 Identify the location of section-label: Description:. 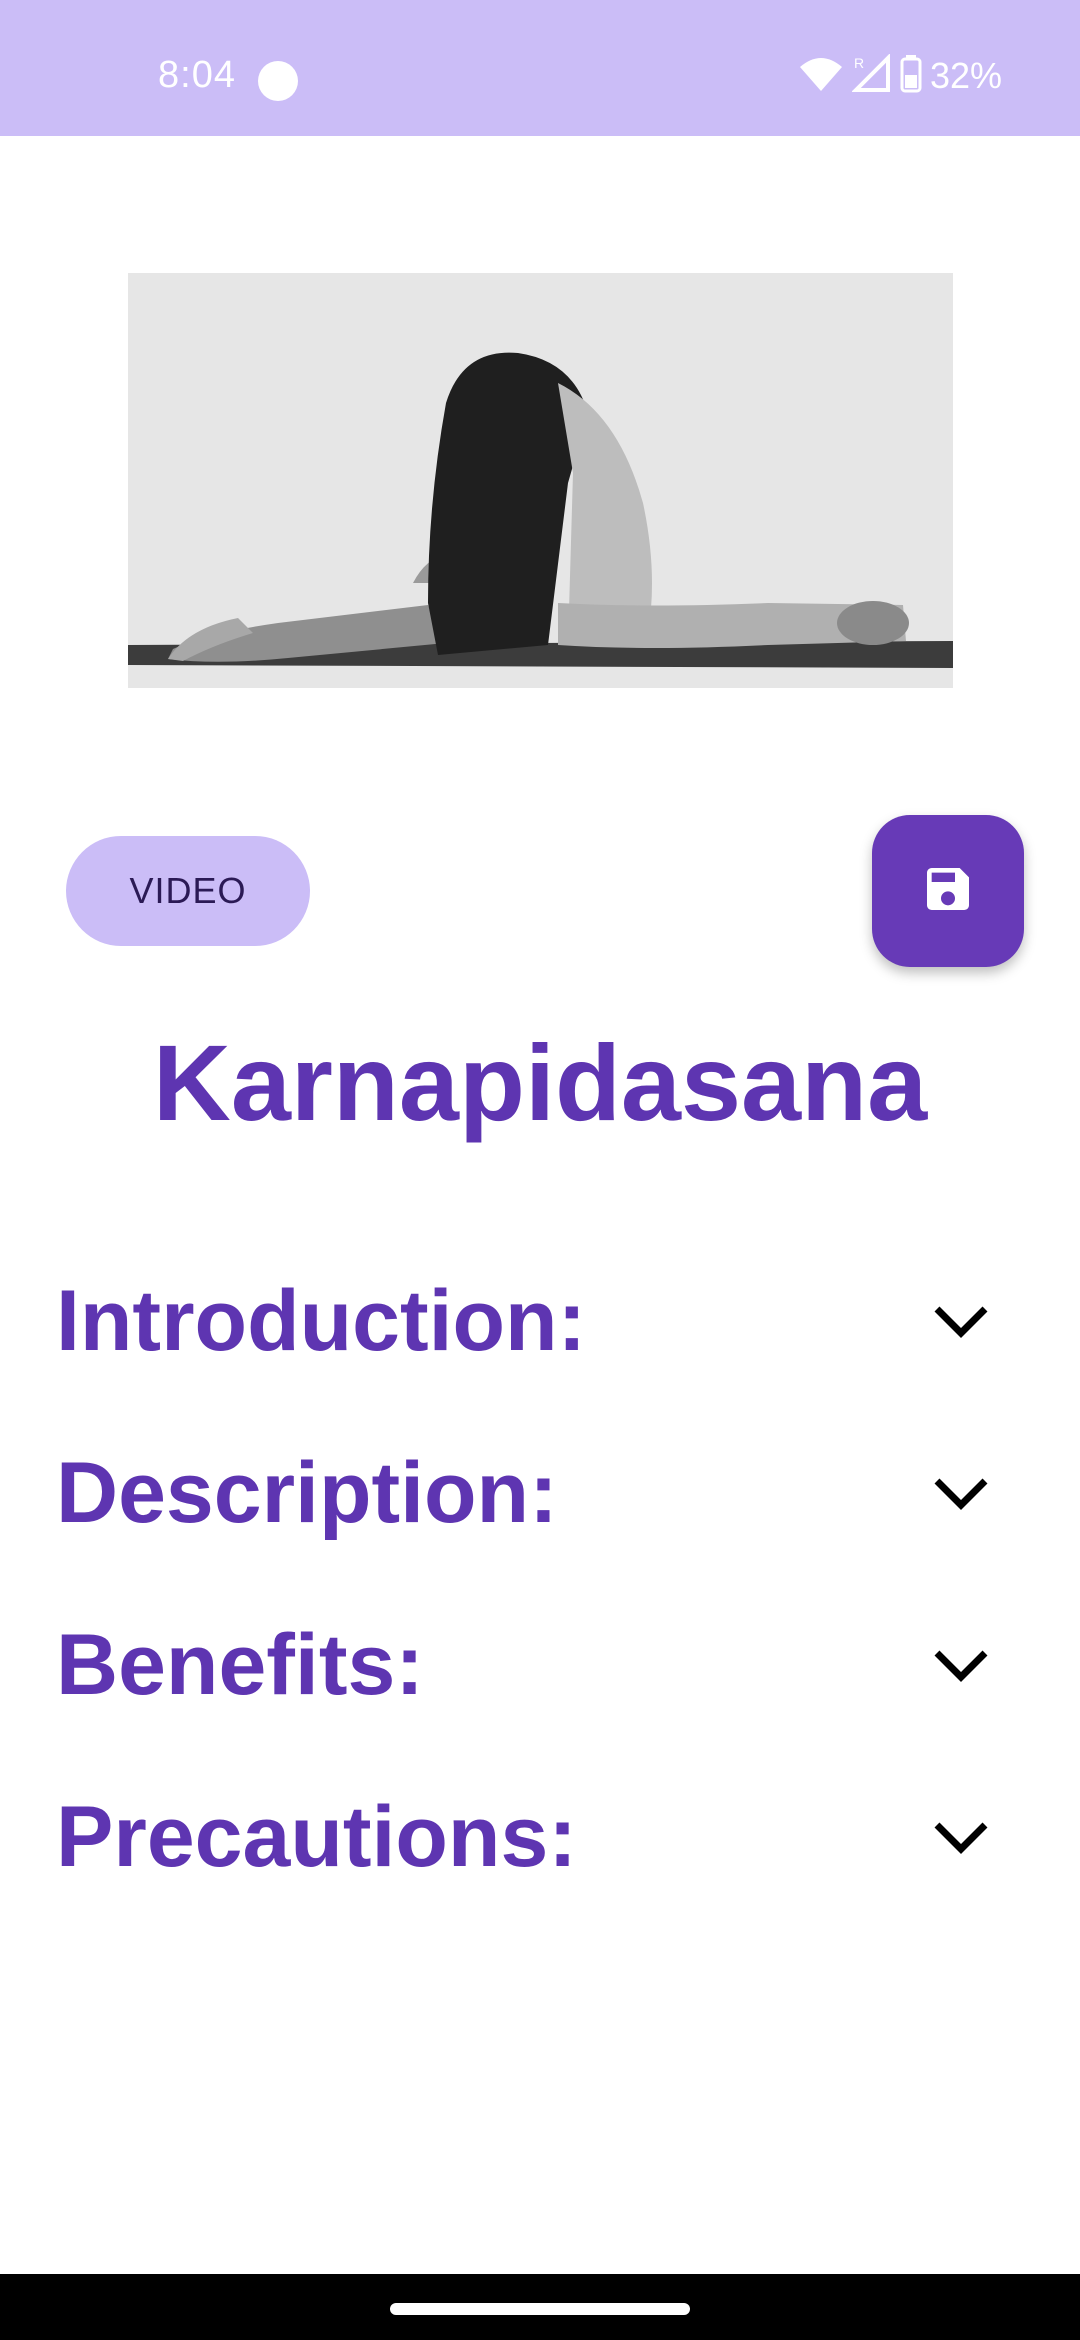
(307, 1492).